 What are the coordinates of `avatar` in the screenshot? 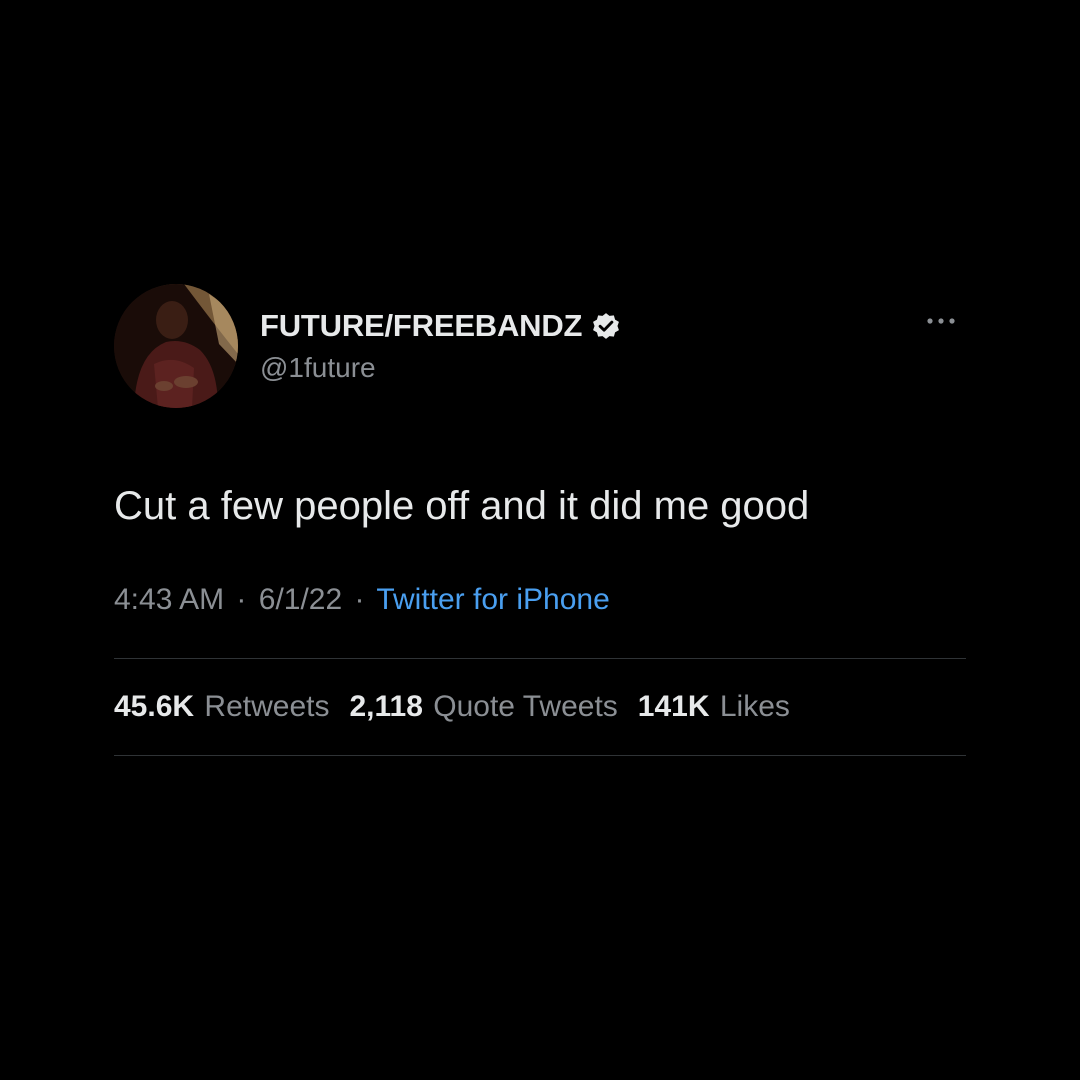 It's located at (176, 346).